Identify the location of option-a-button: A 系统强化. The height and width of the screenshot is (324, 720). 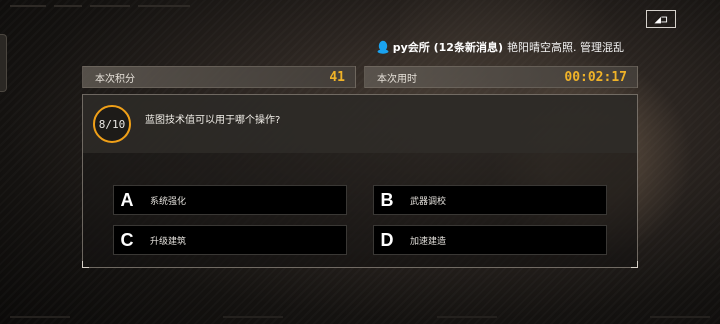
(230, 200).